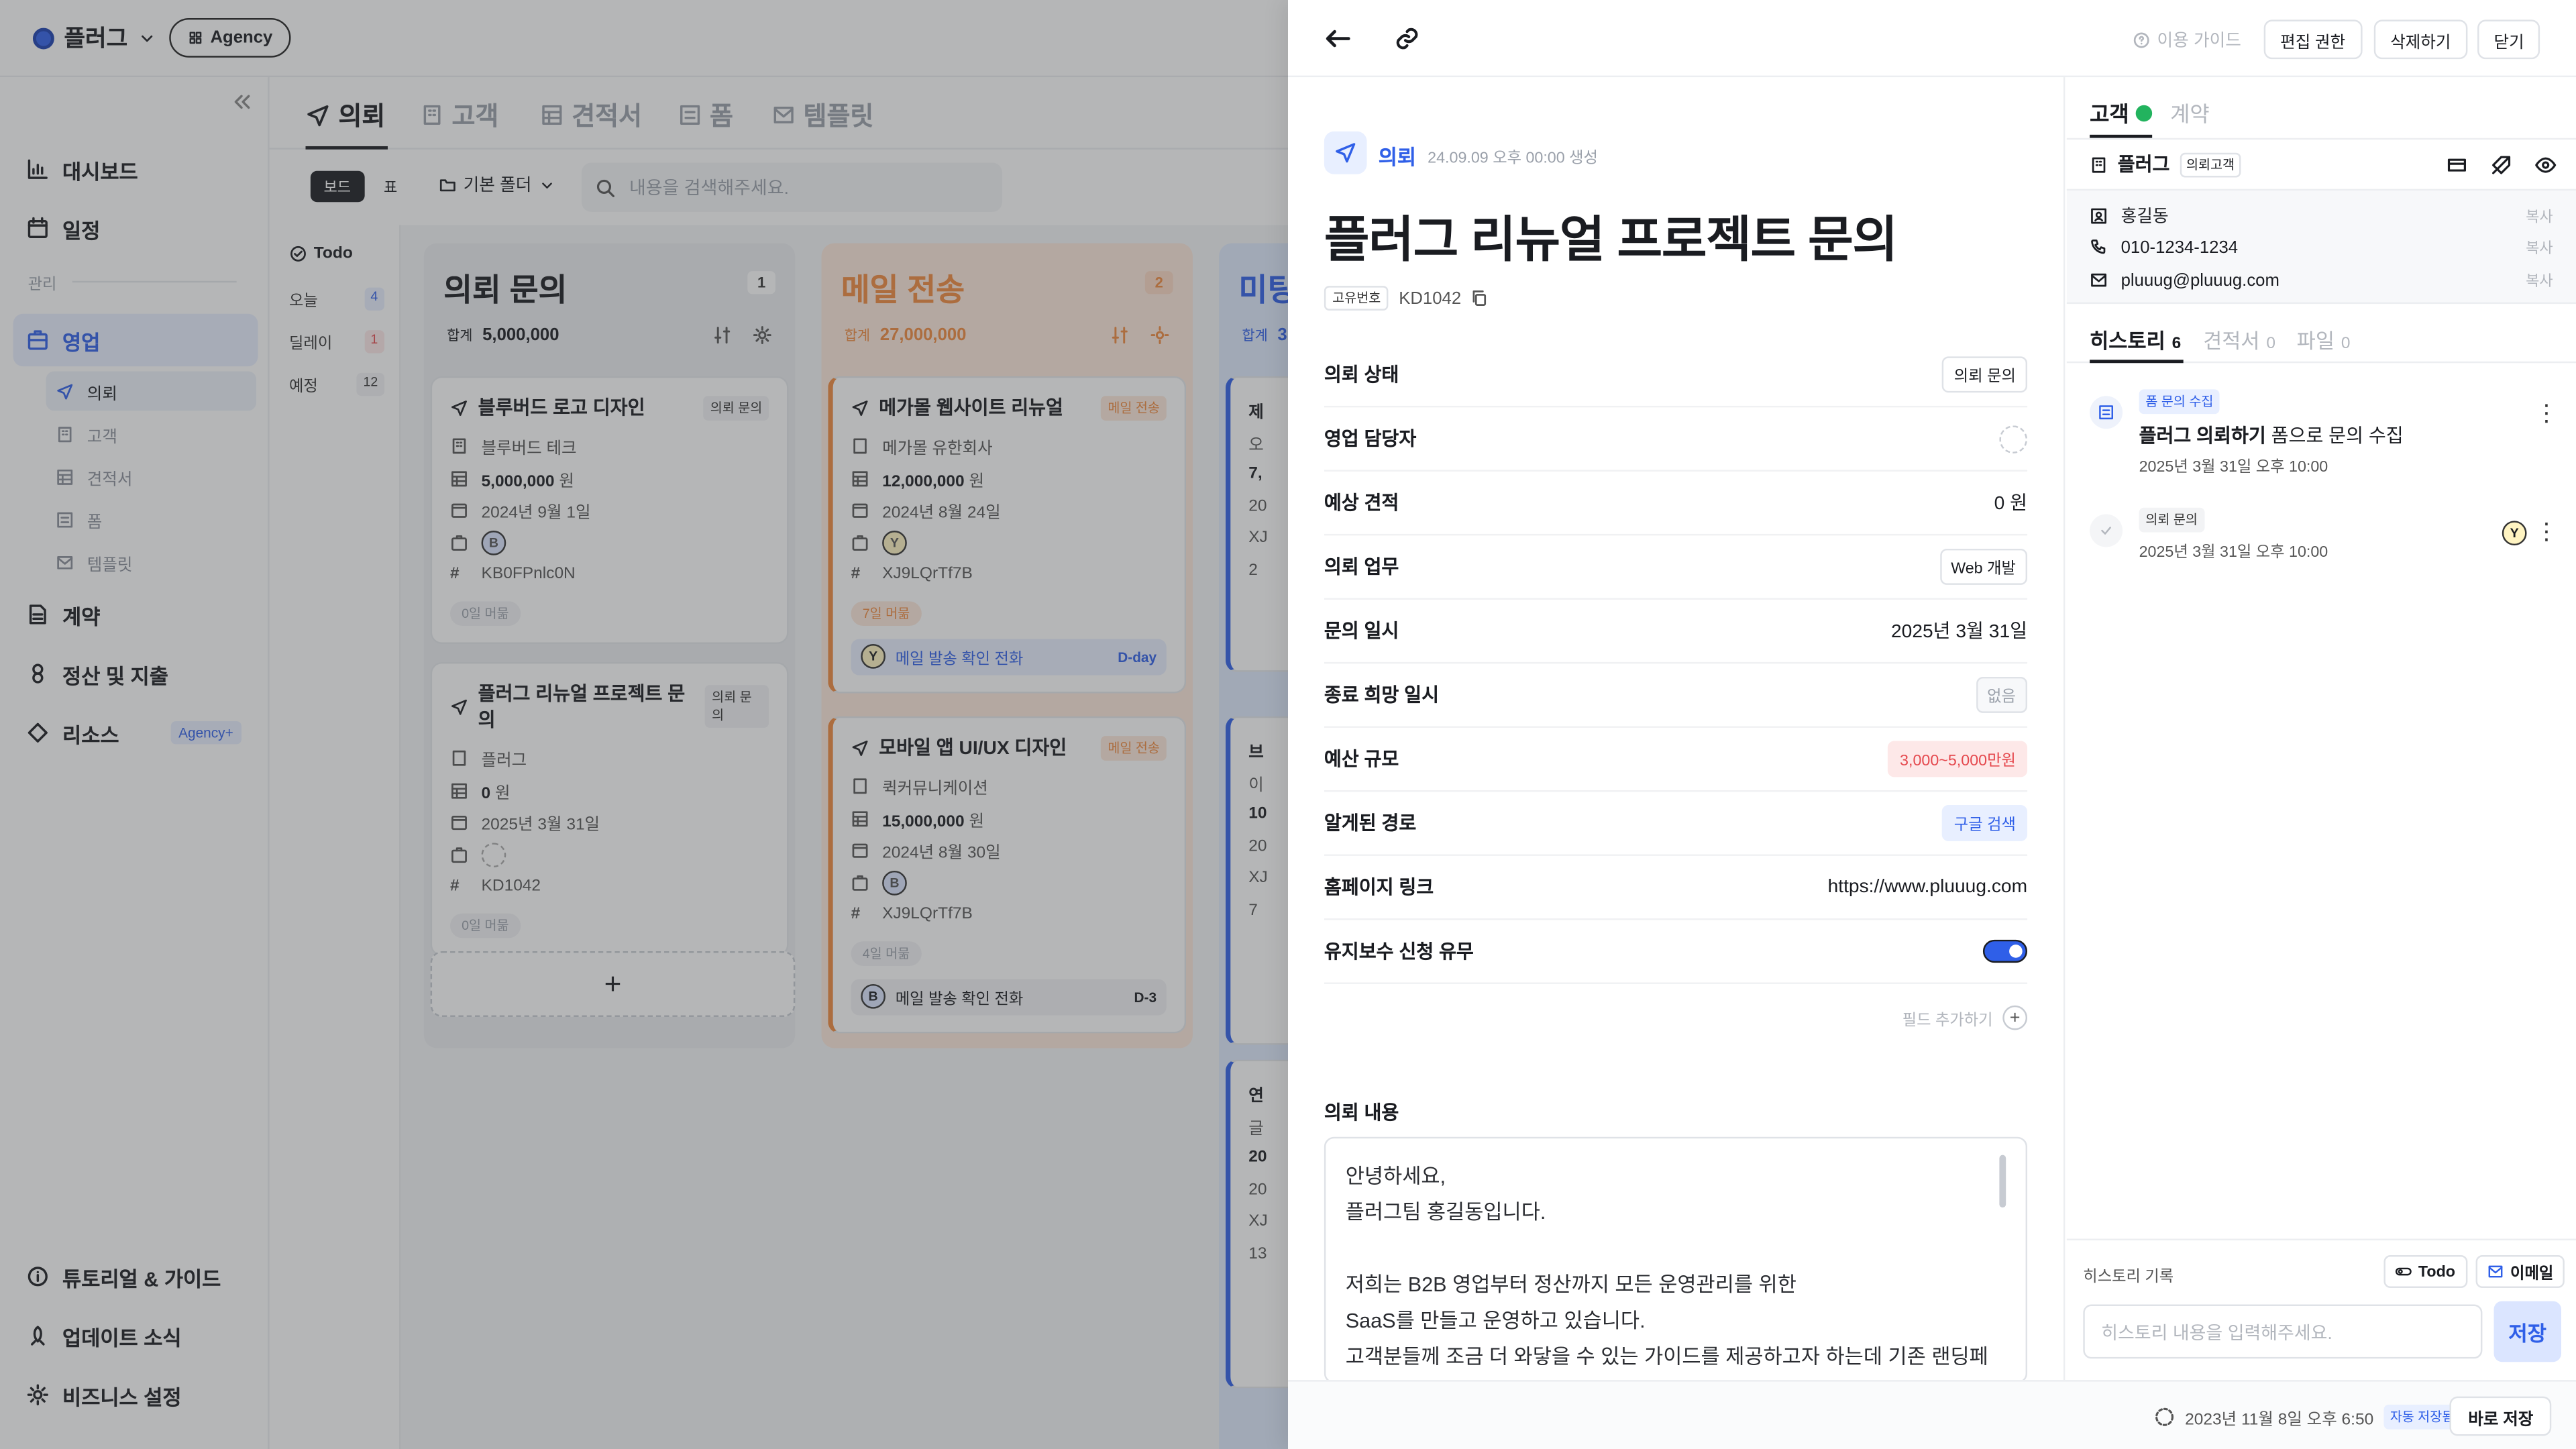 The width and height of the screenshot is (2576, 1449). Describe the element at coordinates (2457, 164) in the screenshot. I see `card-icon` at that location.